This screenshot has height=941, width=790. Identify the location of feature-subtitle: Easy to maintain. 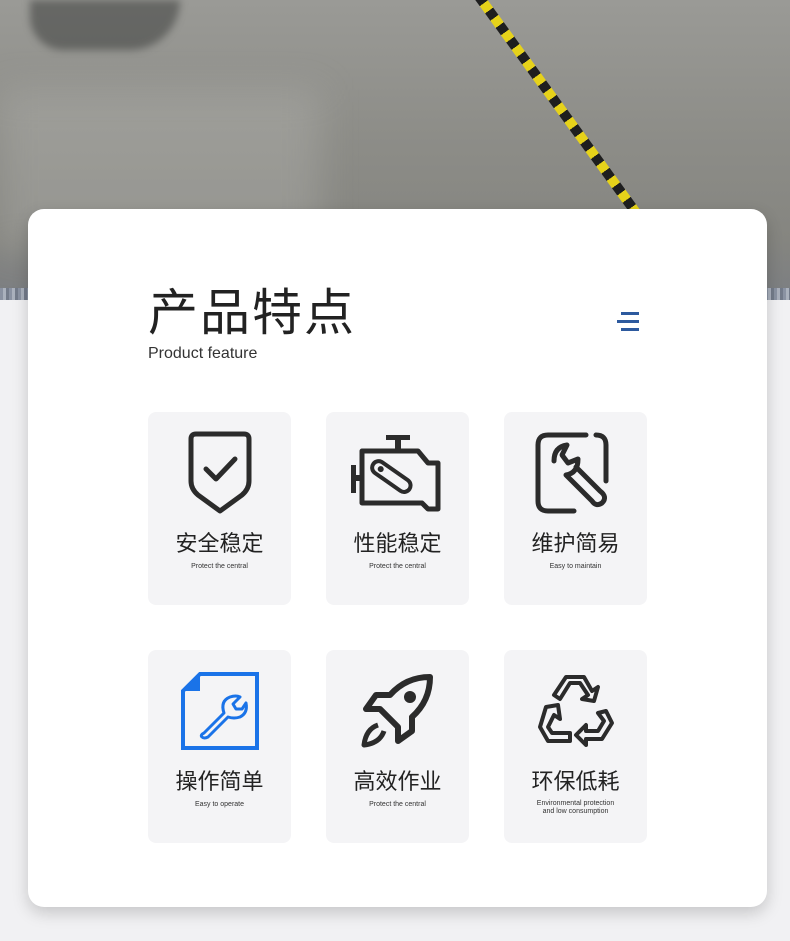
(575, 566).